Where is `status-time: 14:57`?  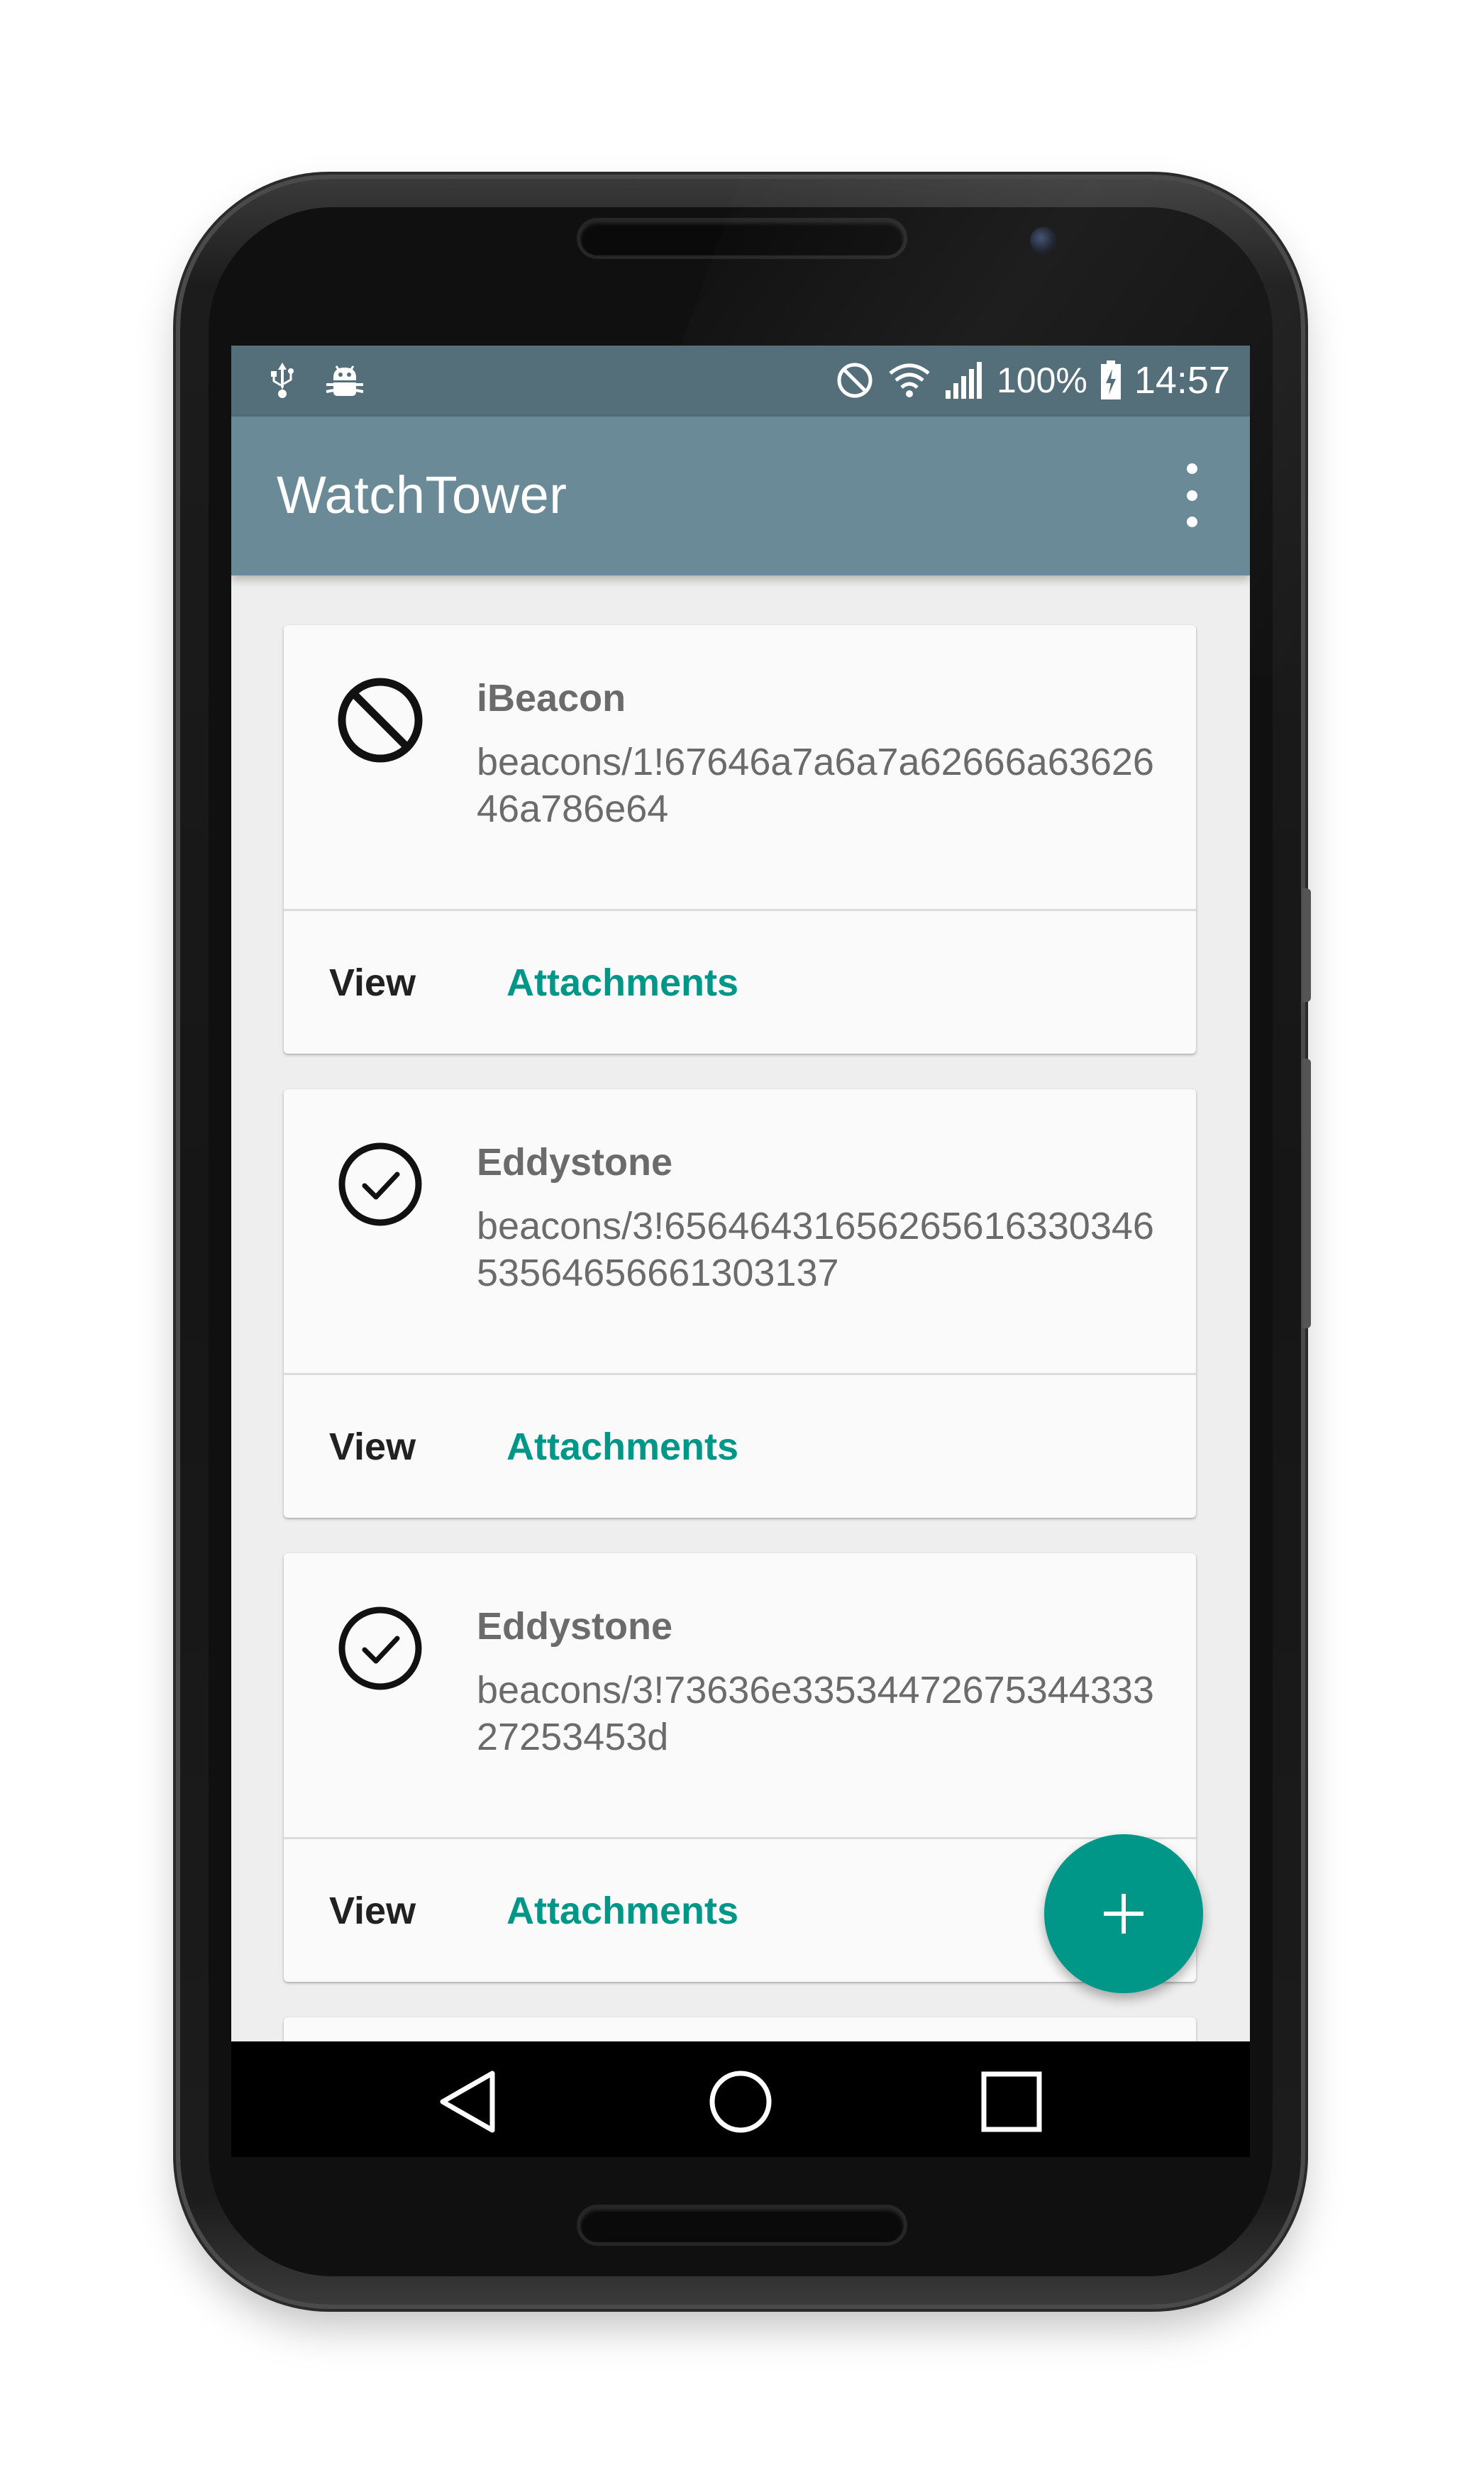 status-time: 14:57 is located at coordinates (1182, 380).